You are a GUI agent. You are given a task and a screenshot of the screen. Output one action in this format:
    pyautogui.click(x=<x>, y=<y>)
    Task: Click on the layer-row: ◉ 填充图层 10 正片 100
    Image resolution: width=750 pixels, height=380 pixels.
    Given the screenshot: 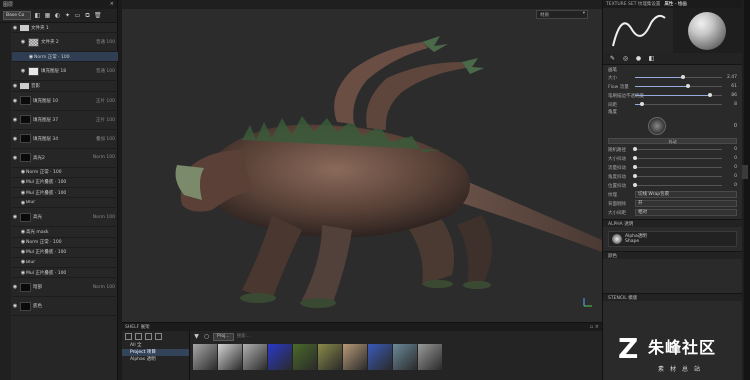 What is the action you would take?
    pyautogui.click(x=65, y=101)
    